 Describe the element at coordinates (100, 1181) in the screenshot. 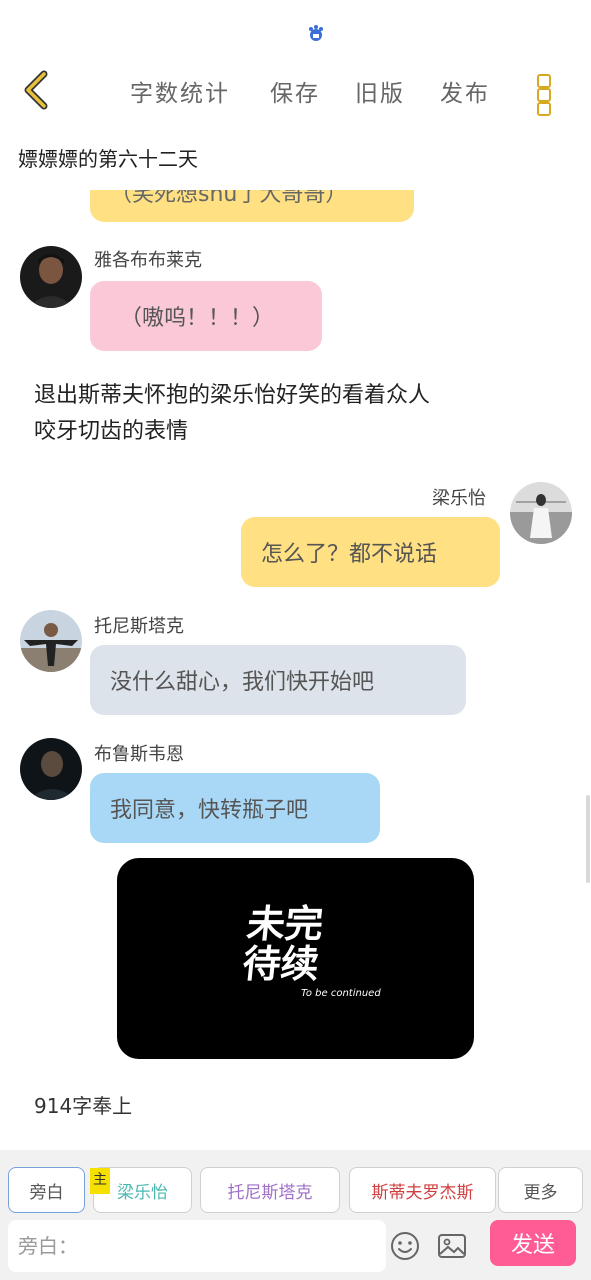

I see `main-role-badge: 主` at that location.